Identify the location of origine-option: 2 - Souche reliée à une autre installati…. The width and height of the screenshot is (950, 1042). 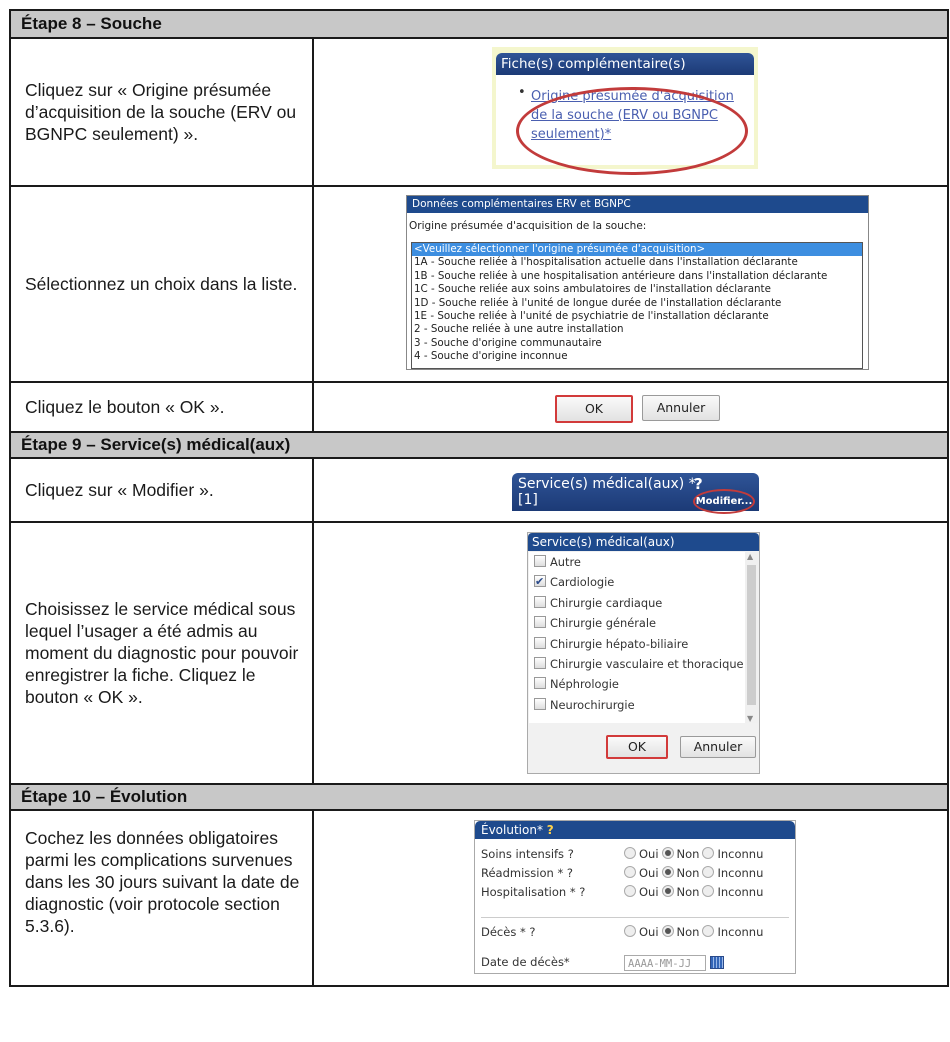
(637, 329).